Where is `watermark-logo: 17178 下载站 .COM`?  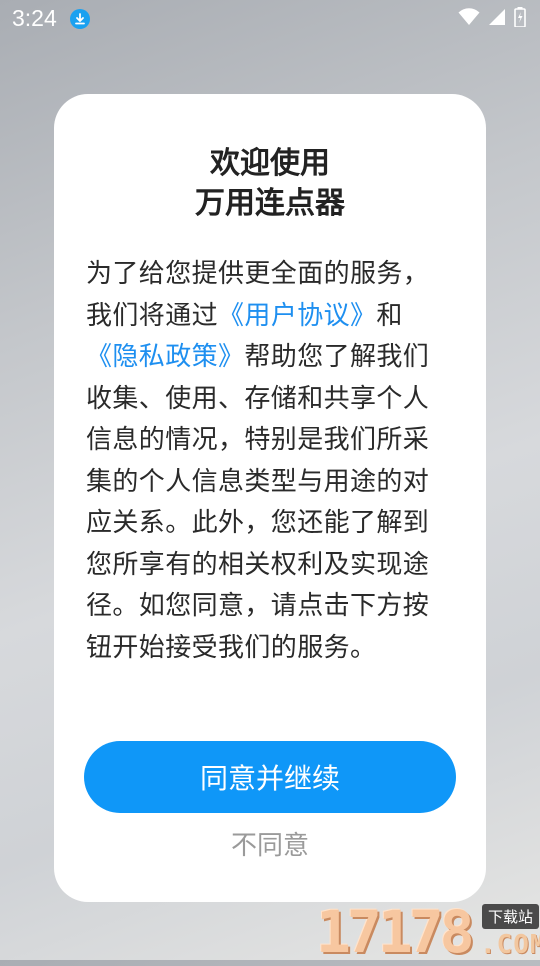
watermark-logo: 17178 下载站 .COM is located at coordinates (428, 932).